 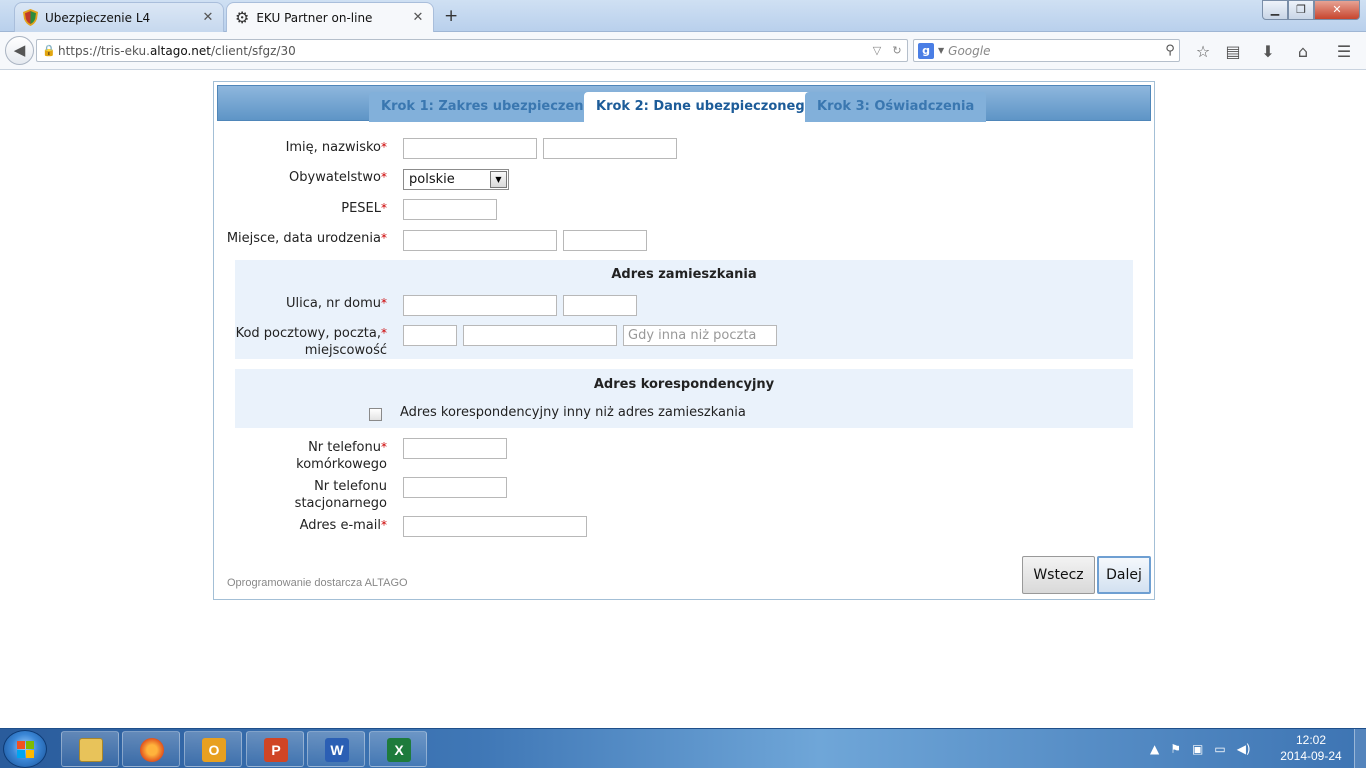 I want to click on correspondence-title: Adres korespondencyjny, so click(x=684, y=384).